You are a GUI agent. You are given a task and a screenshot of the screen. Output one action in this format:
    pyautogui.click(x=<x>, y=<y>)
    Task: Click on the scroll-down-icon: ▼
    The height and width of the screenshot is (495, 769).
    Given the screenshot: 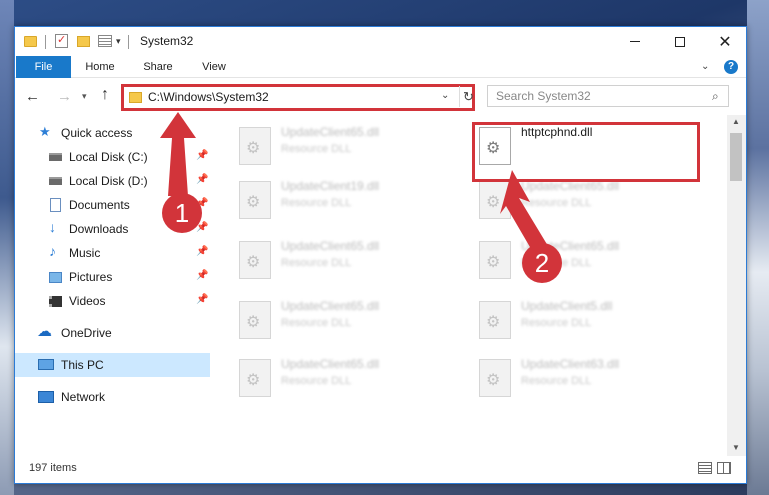 What is the action you would take?
    pyautogui.click(x=736, y=447)
    